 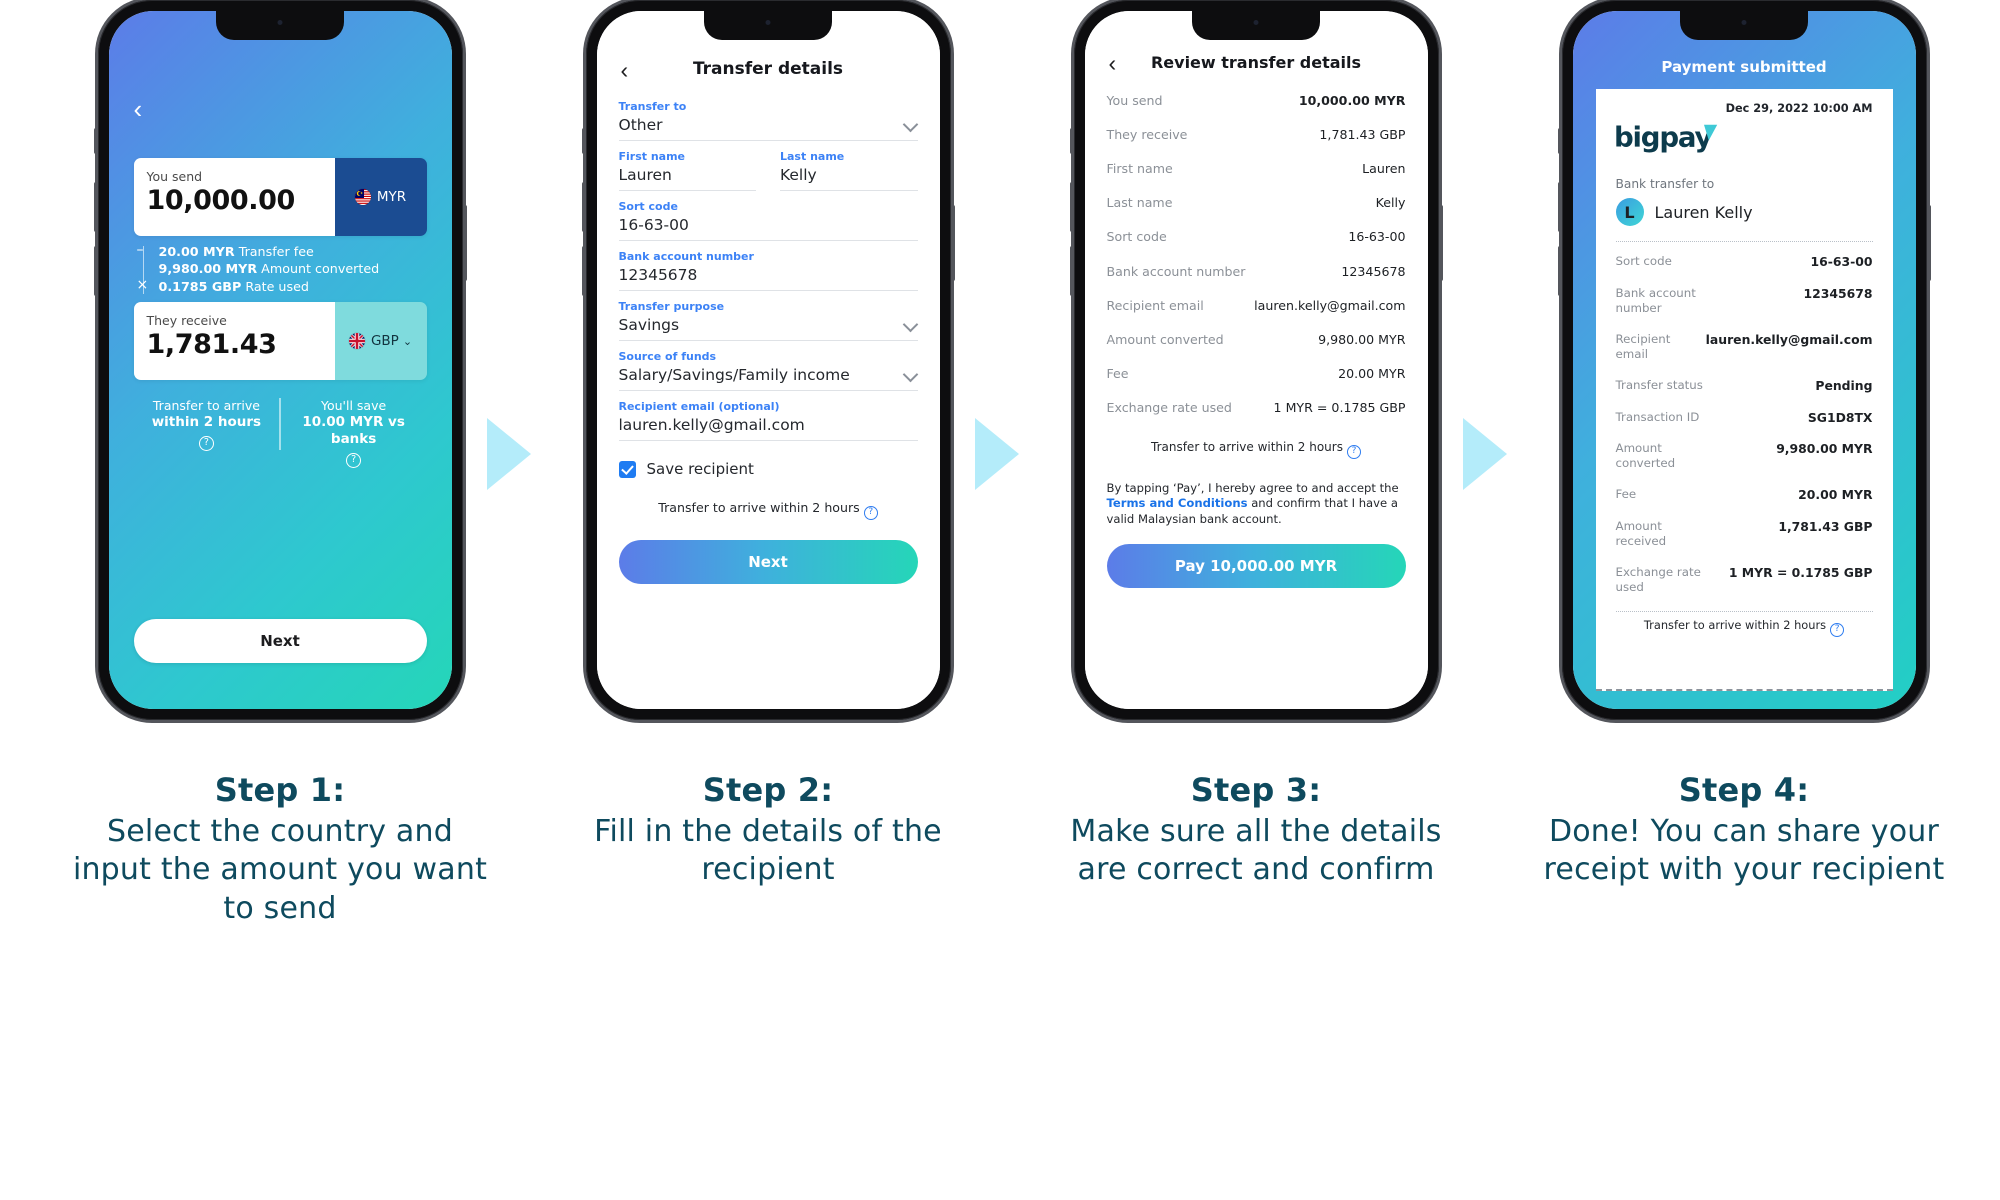 What do you see at coordinates (206, 405) in the screenshot?
I see `arrival-label: Transfer to arrive` at bounding box center [206, 405].